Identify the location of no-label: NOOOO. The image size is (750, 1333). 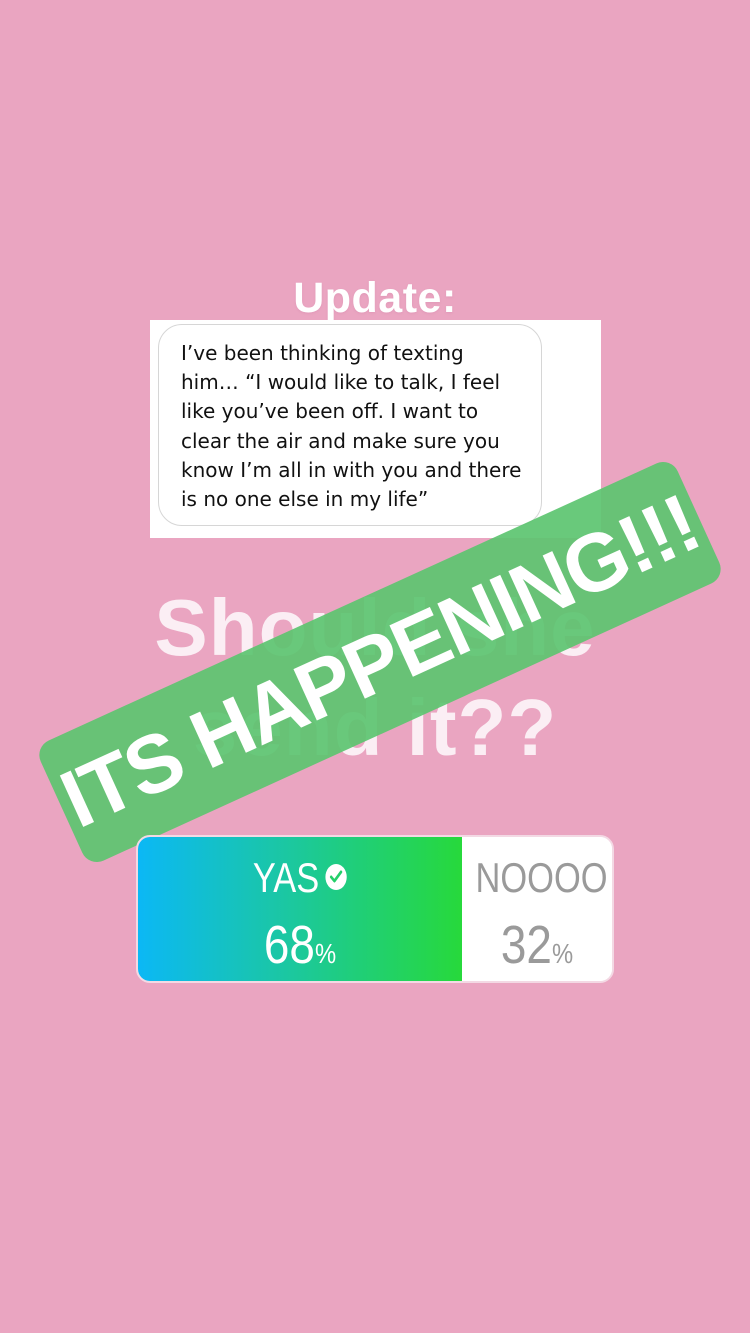
(541, 877).